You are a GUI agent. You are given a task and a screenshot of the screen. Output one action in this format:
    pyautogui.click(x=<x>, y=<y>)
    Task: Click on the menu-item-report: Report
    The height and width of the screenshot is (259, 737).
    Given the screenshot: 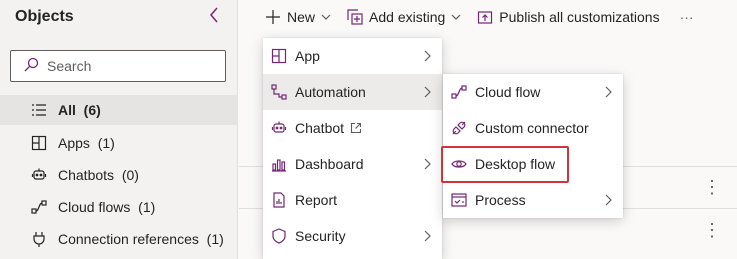 What is the action you would take?
    pyautogui.click(x=352, y=200)
    